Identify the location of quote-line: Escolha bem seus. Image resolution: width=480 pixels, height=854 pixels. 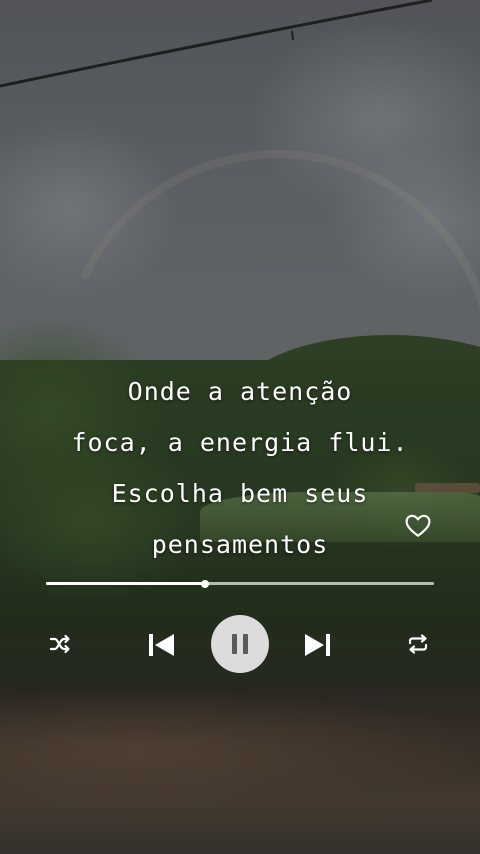
(240, 493).